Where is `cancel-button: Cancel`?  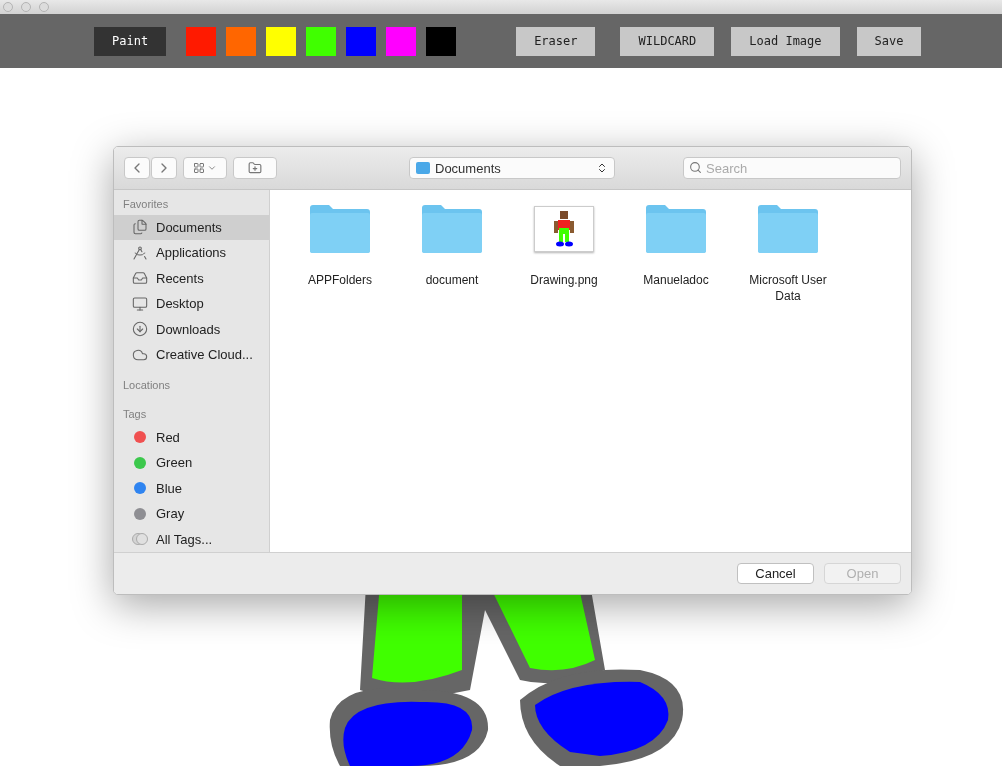
cancel-button: Cancel is located at coordinates (775, 573).